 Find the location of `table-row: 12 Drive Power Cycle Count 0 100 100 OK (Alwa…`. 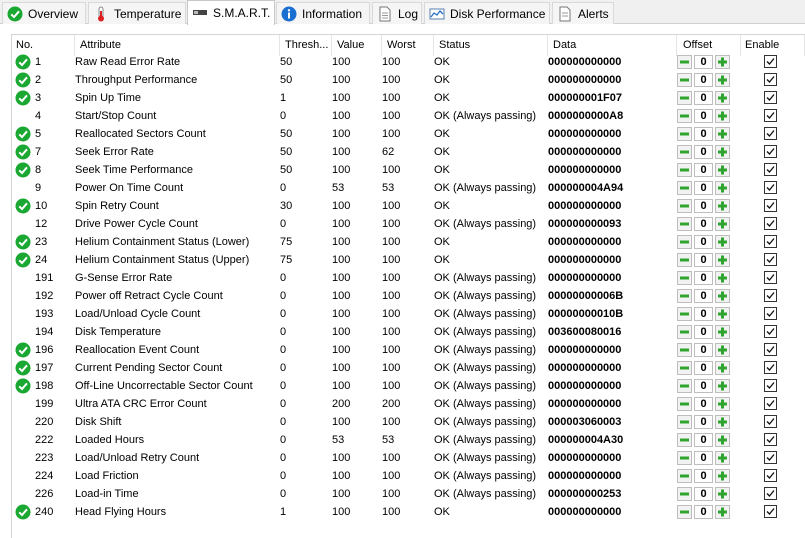

table-row: 12 Drive Power Cycle Count 0 100 100 OK (Alwa… is located at coordinates (408, 224).